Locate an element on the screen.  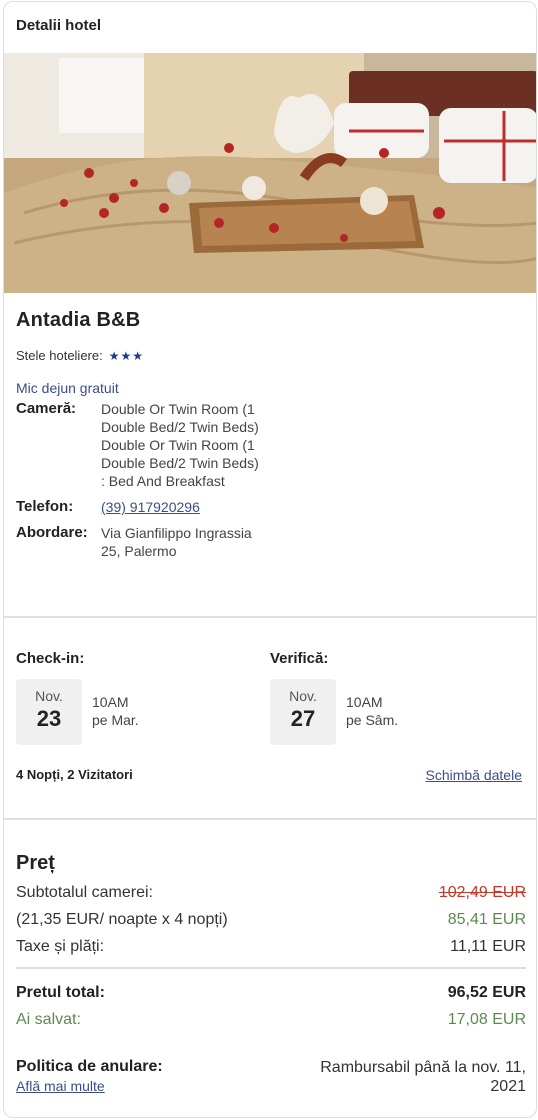
policy-value: Rambursabil până la nov. 11, 2021 is located at coordinates (423, 1077).